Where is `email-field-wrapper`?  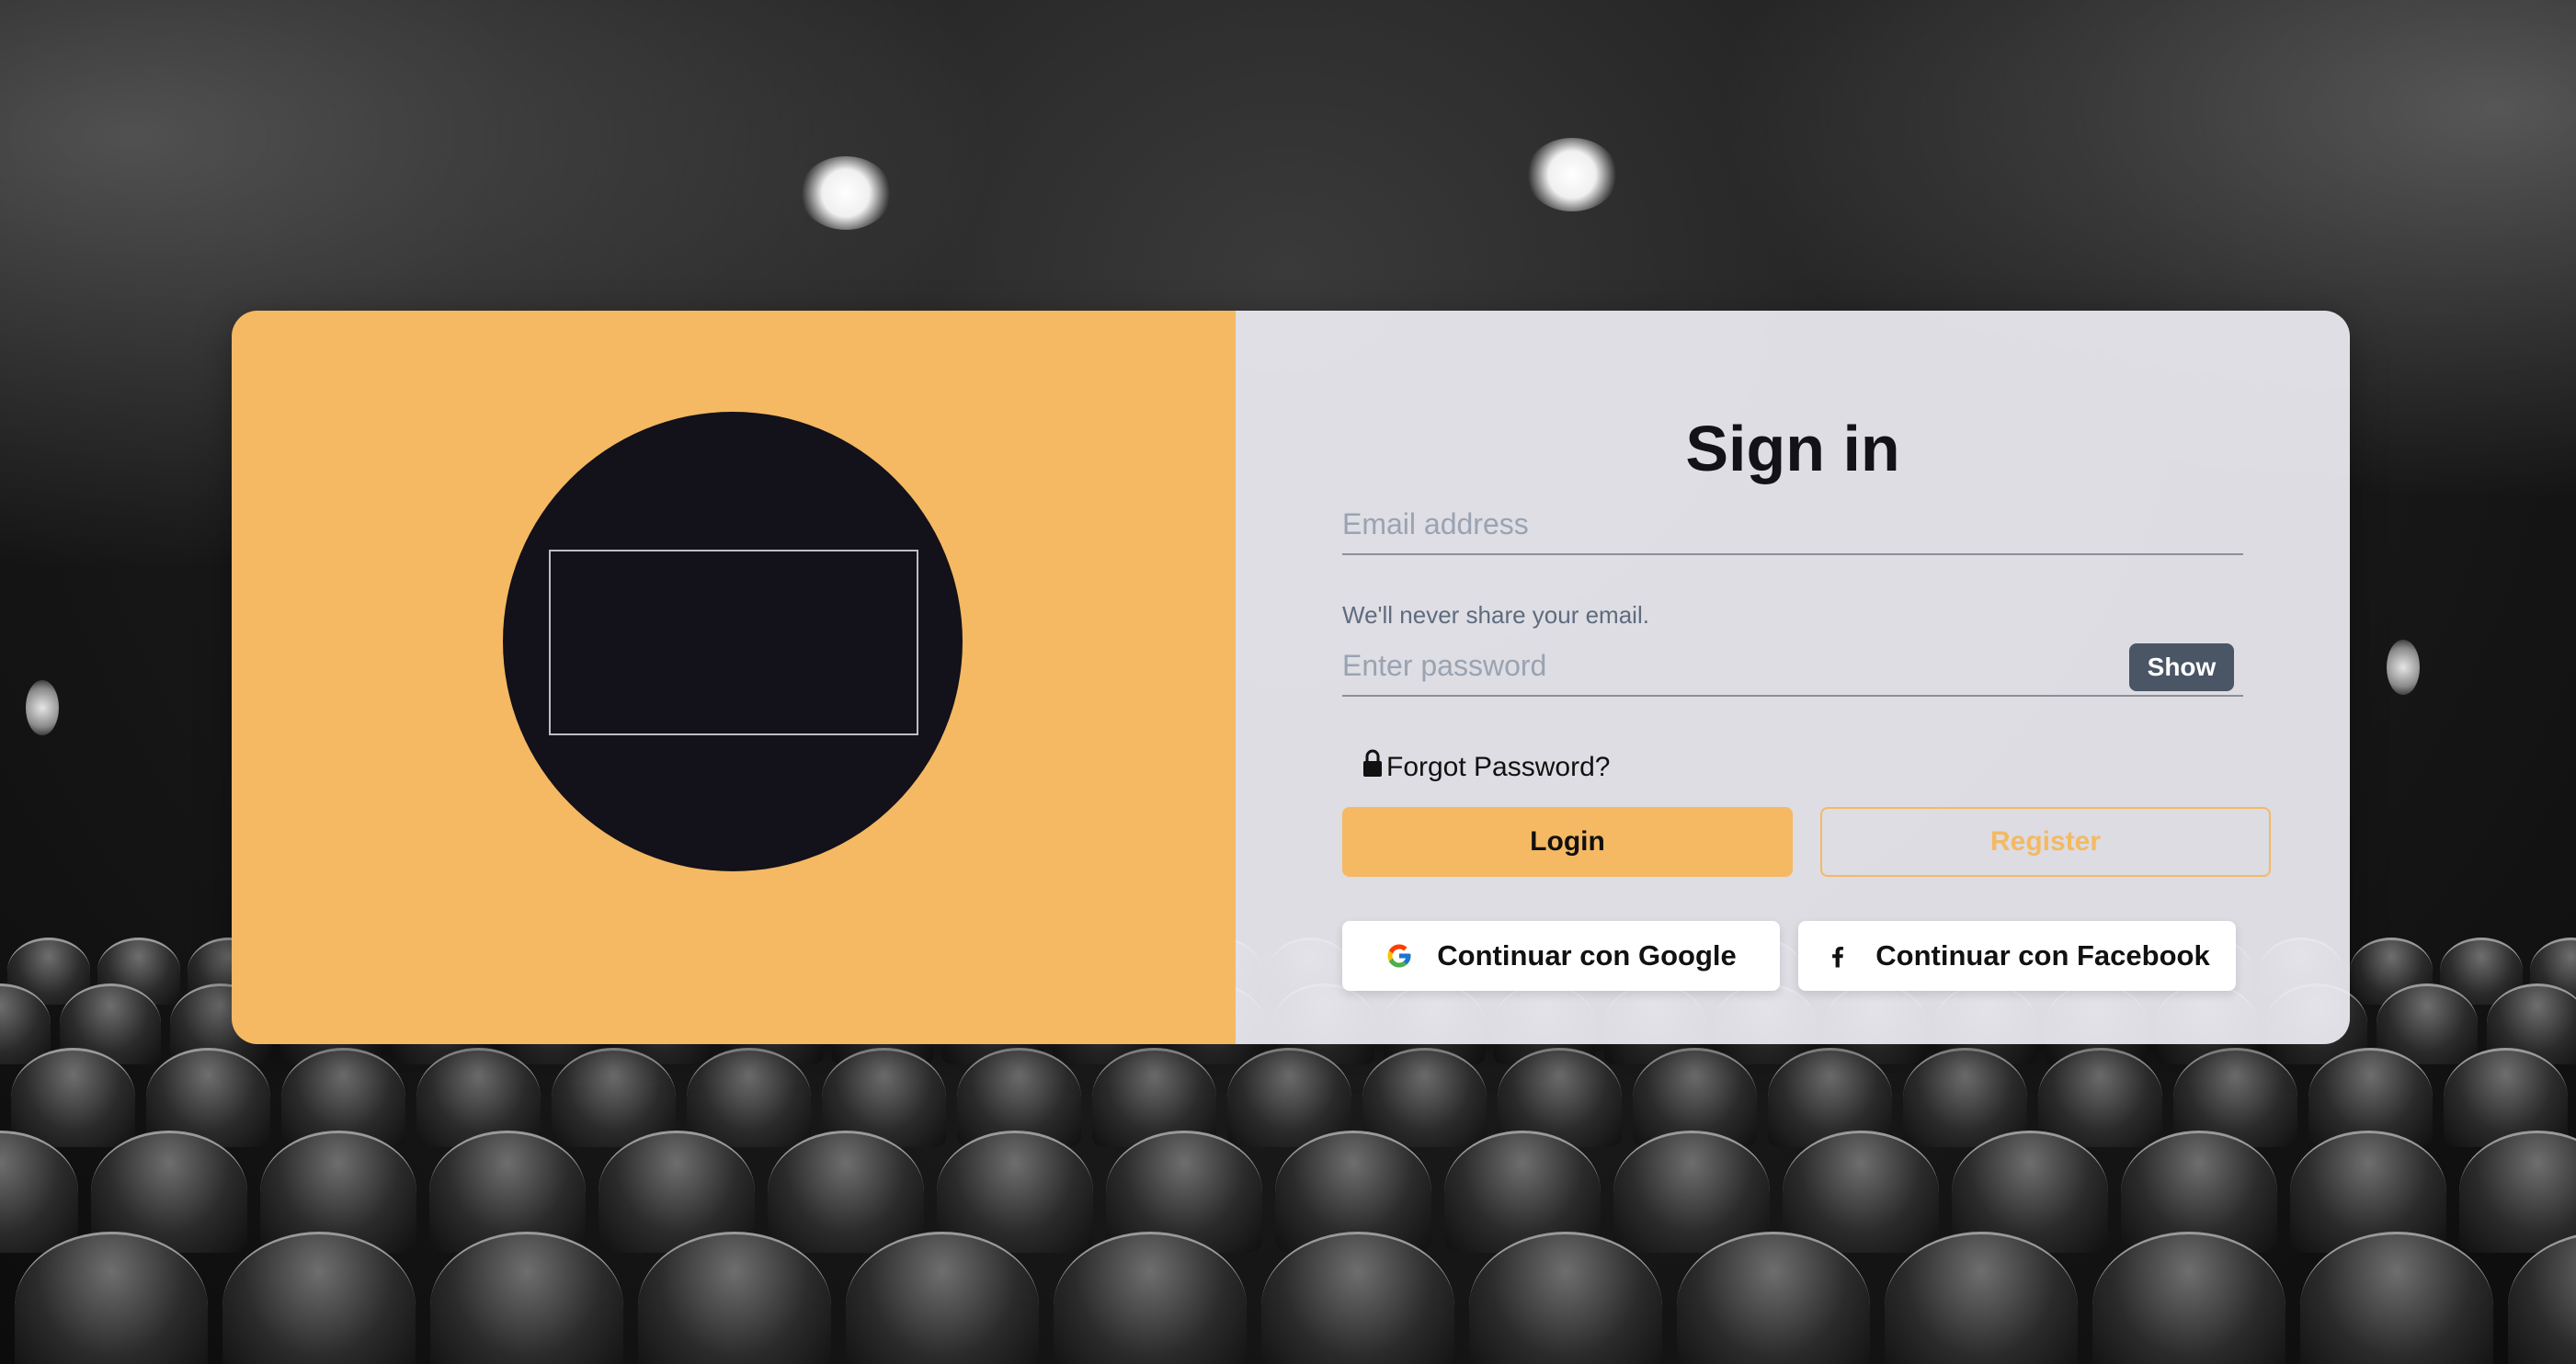 email-field-wrapper is located at coordinates (1792, 525).